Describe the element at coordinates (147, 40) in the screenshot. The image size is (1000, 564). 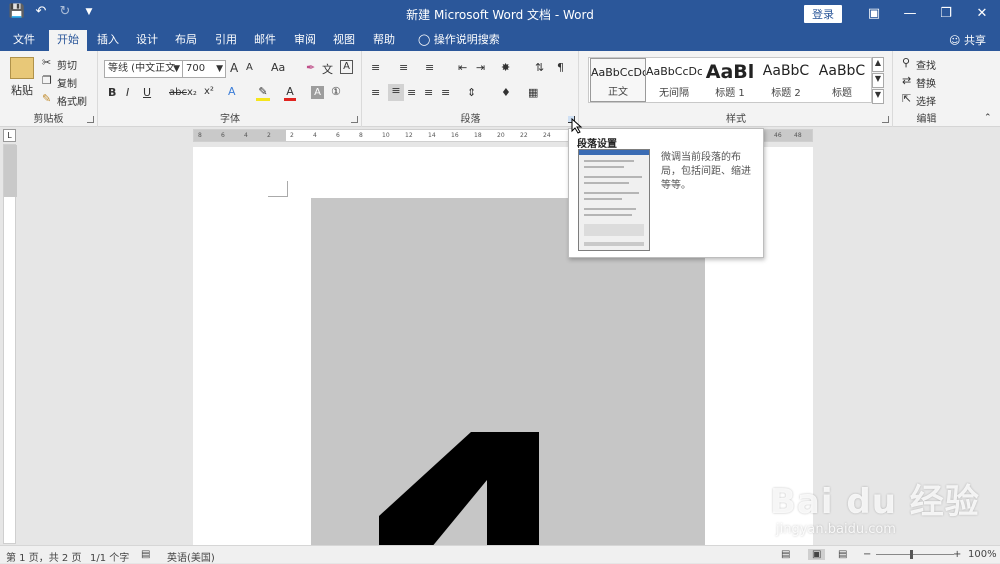
I see `tab-design: 设计` at that location.